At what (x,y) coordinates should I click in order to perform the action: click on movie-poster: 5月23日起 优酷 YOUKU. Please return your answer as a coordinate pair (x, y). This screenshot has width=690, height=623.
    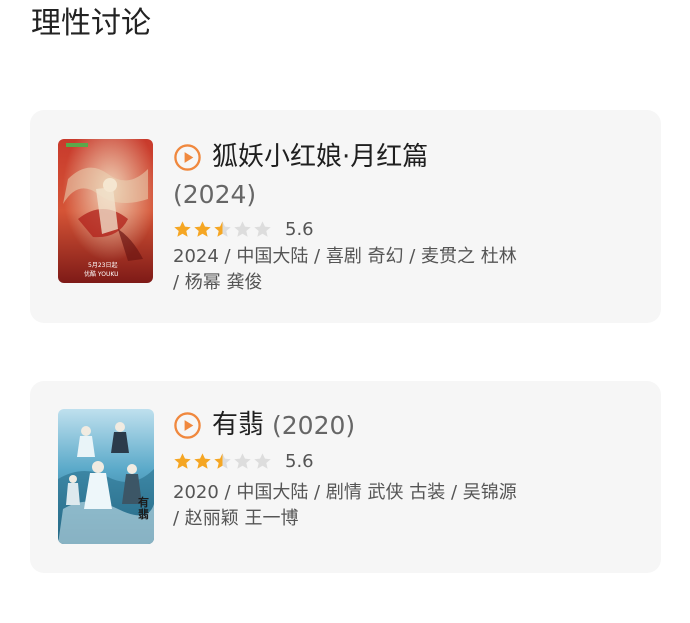
    Looking at the image, I should click on (105, 211).